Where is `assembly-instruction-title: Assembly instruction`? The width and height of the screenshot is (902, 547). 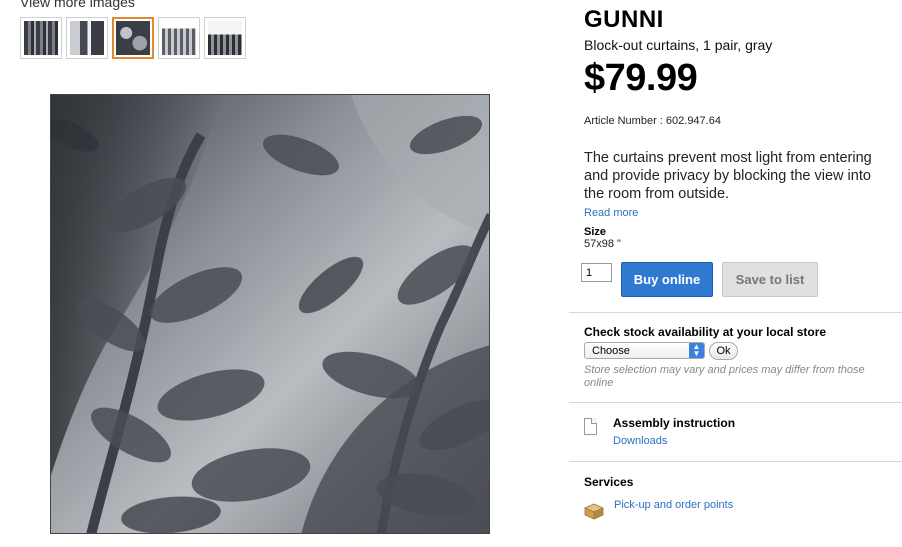 assembly-instruction-title: Assembly instruction is located at coordinates (674, 423).